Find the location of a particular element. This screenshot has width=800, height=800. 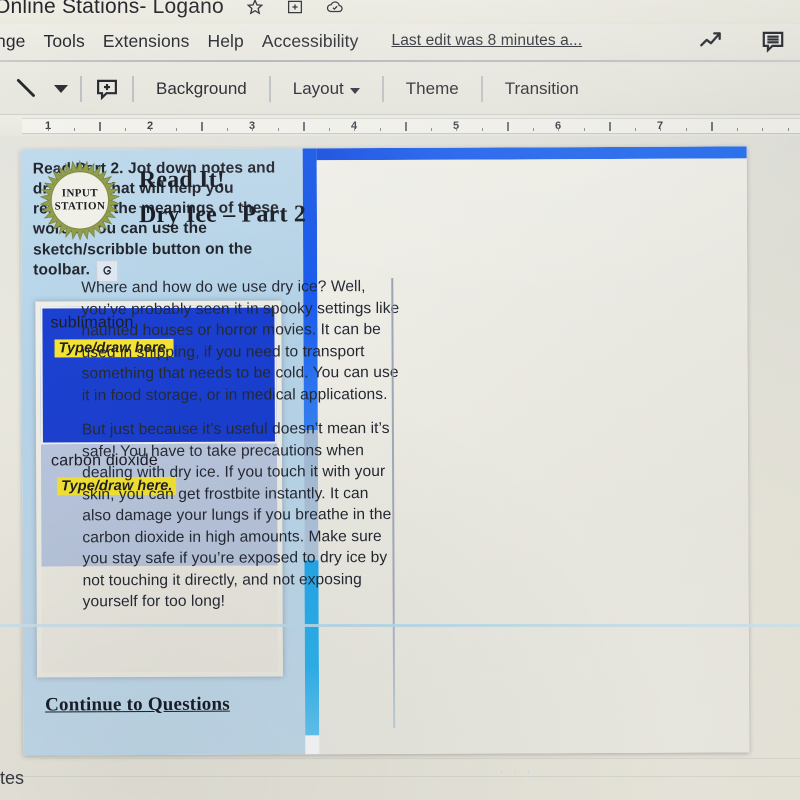

line-tool-icon is located at coordinates (27, 89).